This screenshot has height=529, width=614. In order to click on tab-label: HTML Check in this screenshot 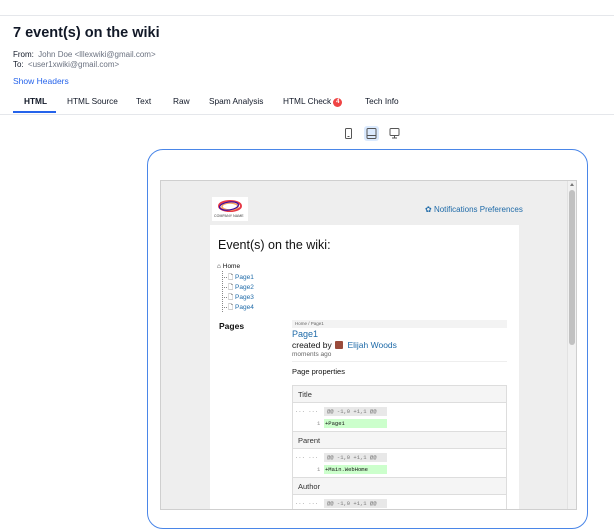, I will do `click(307, 101)`.